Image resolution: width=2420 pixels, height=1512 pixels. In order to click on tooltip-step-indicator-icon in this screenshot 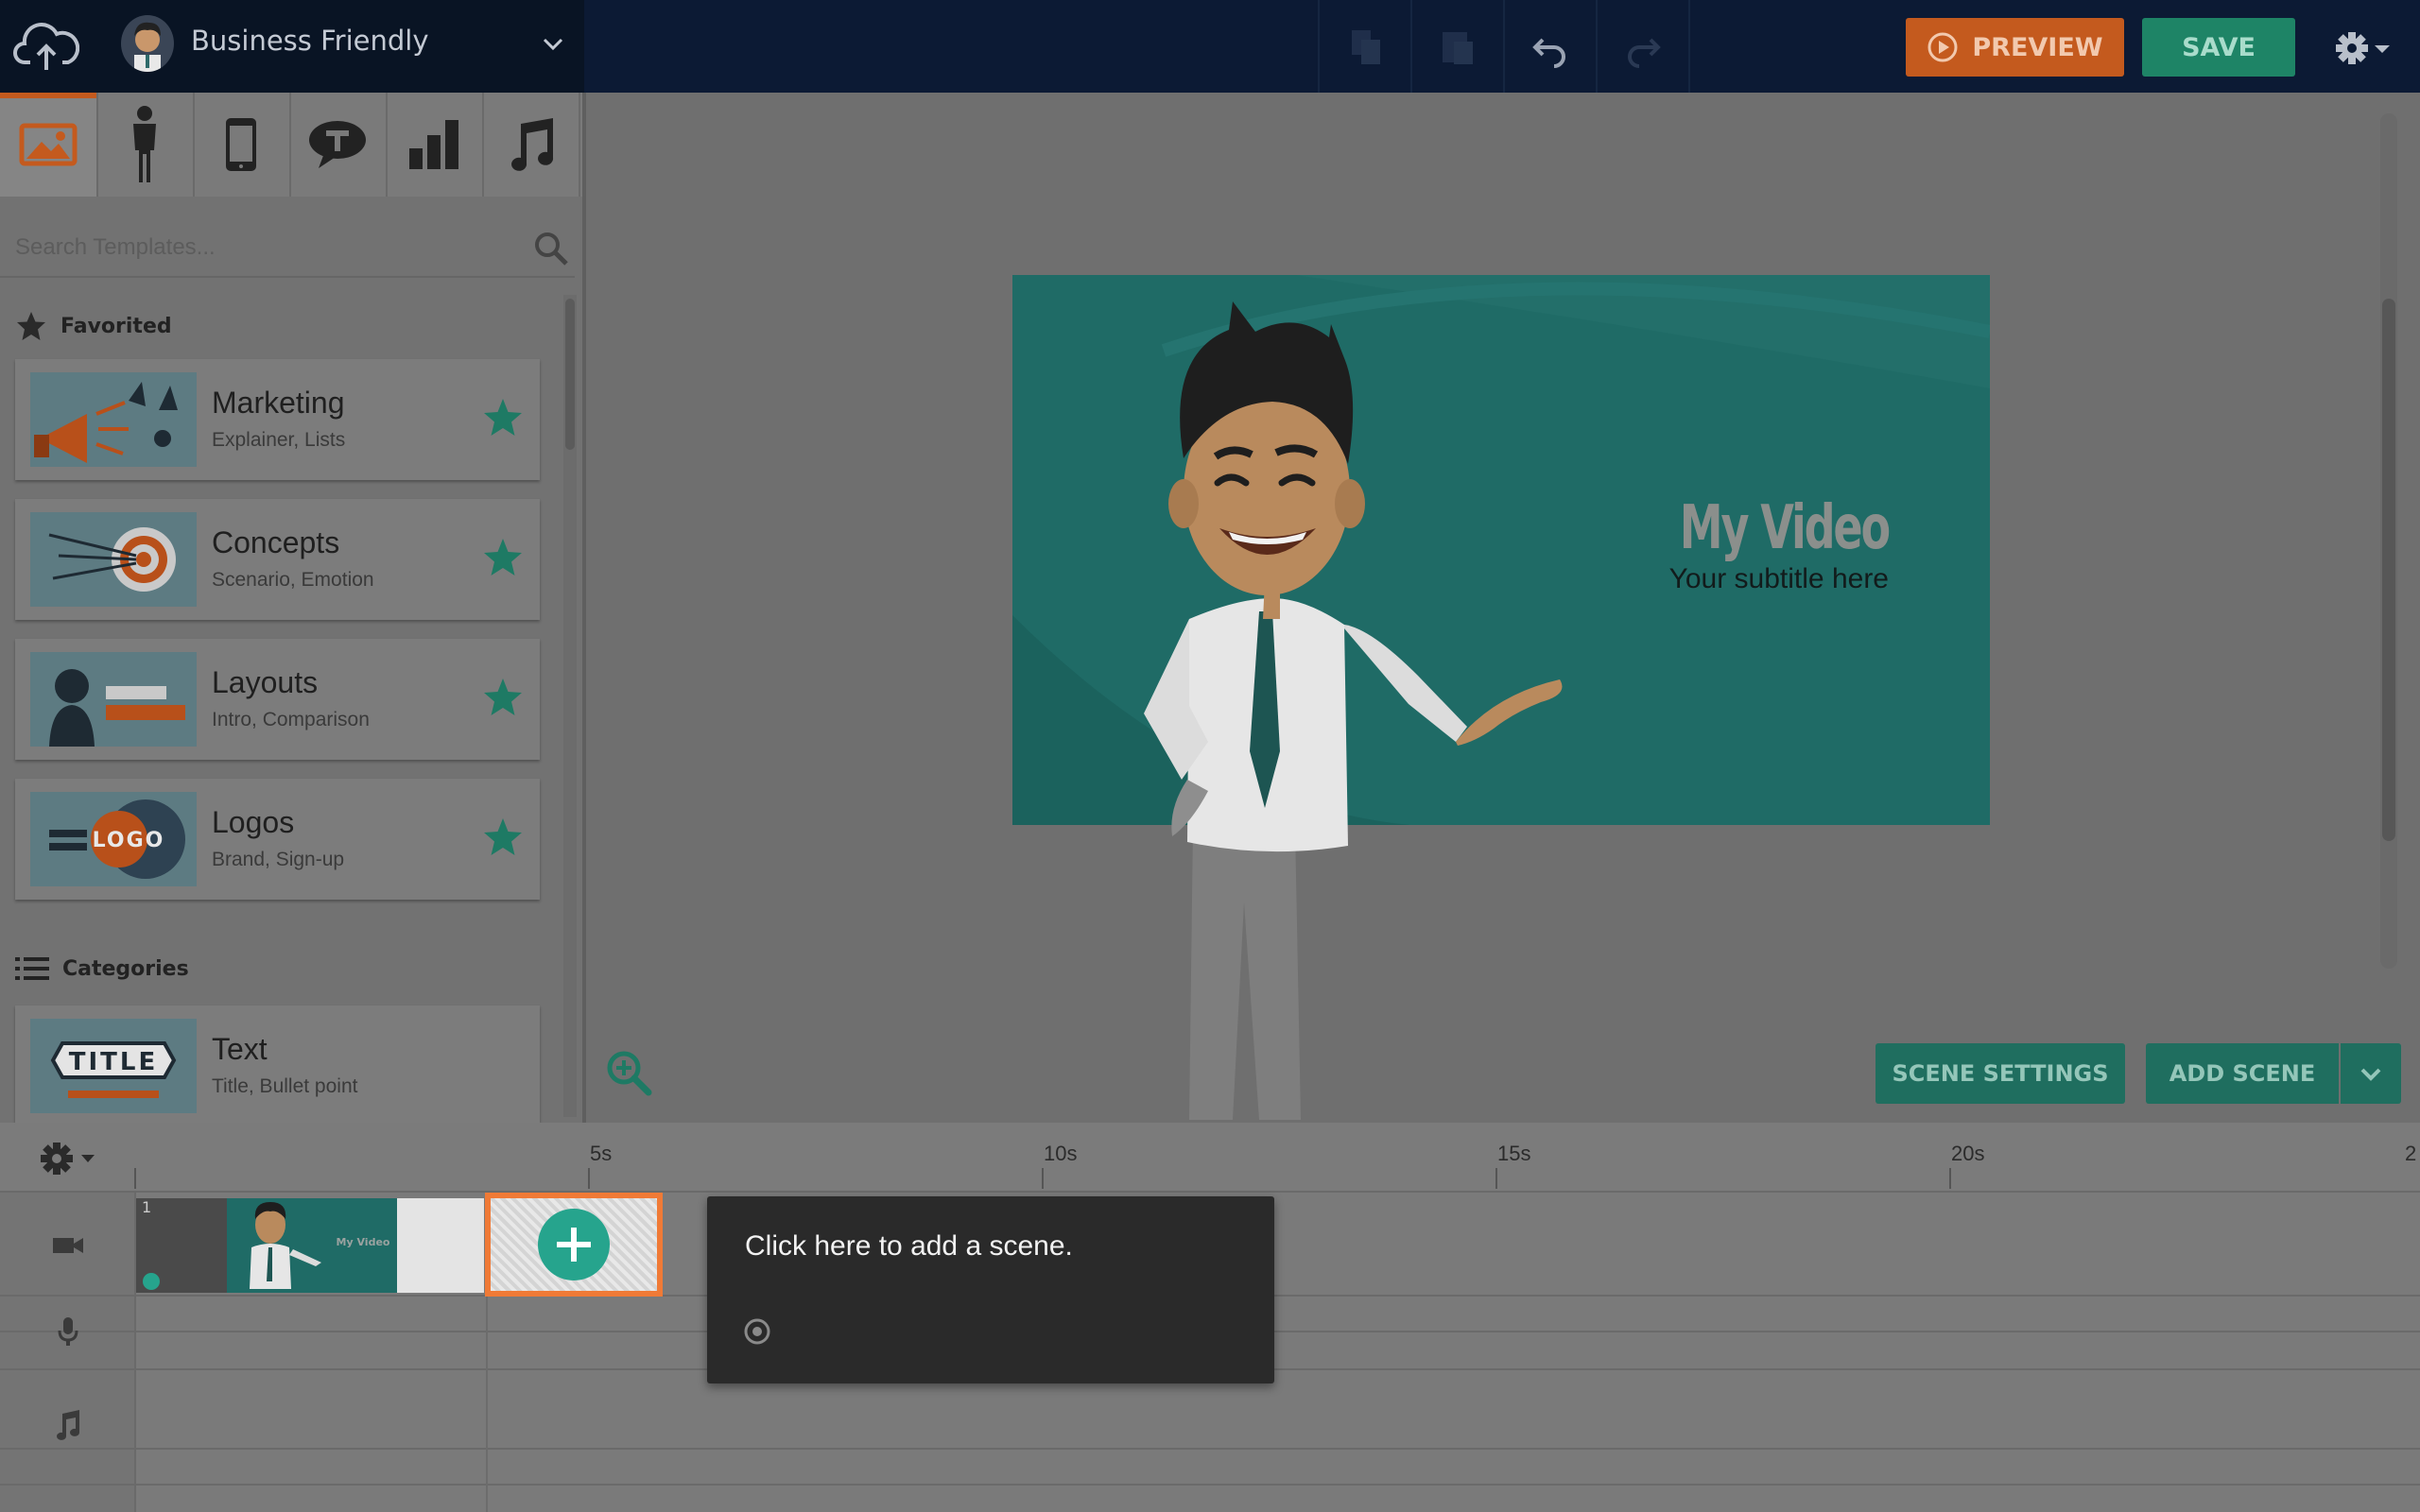, I will do `click(757, 1331)`.